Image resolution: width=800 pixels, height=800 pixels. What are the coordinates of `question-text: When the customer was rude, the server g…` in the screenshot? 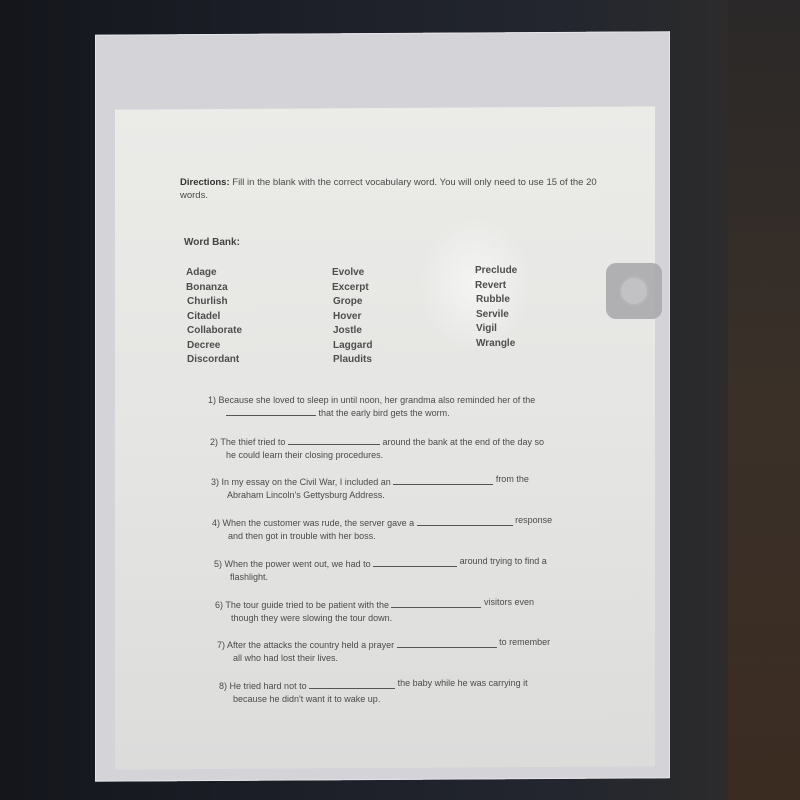 It's located at (318, 523).